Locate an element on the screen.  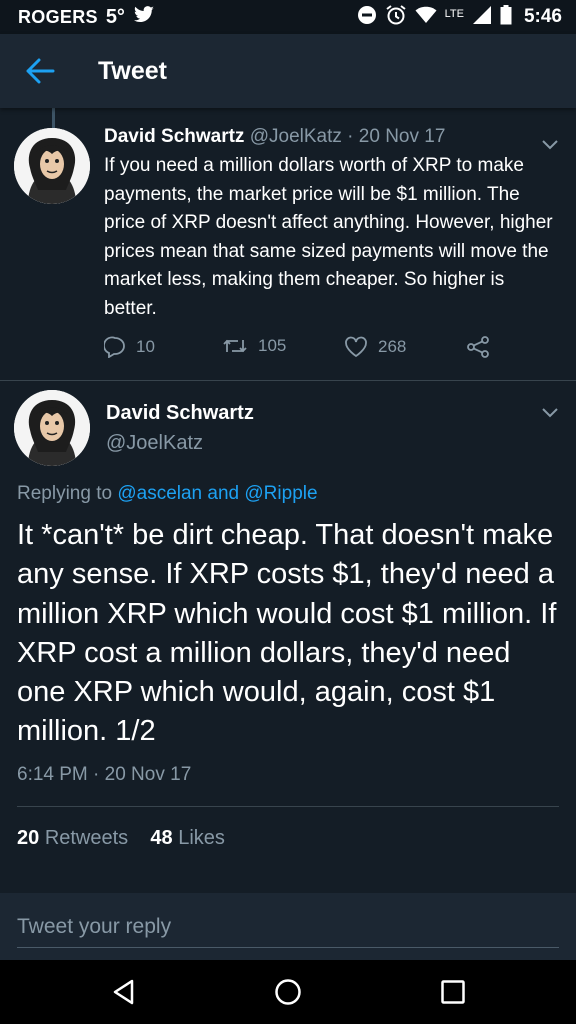
twitter-icon is located at coordinates (144, 17).